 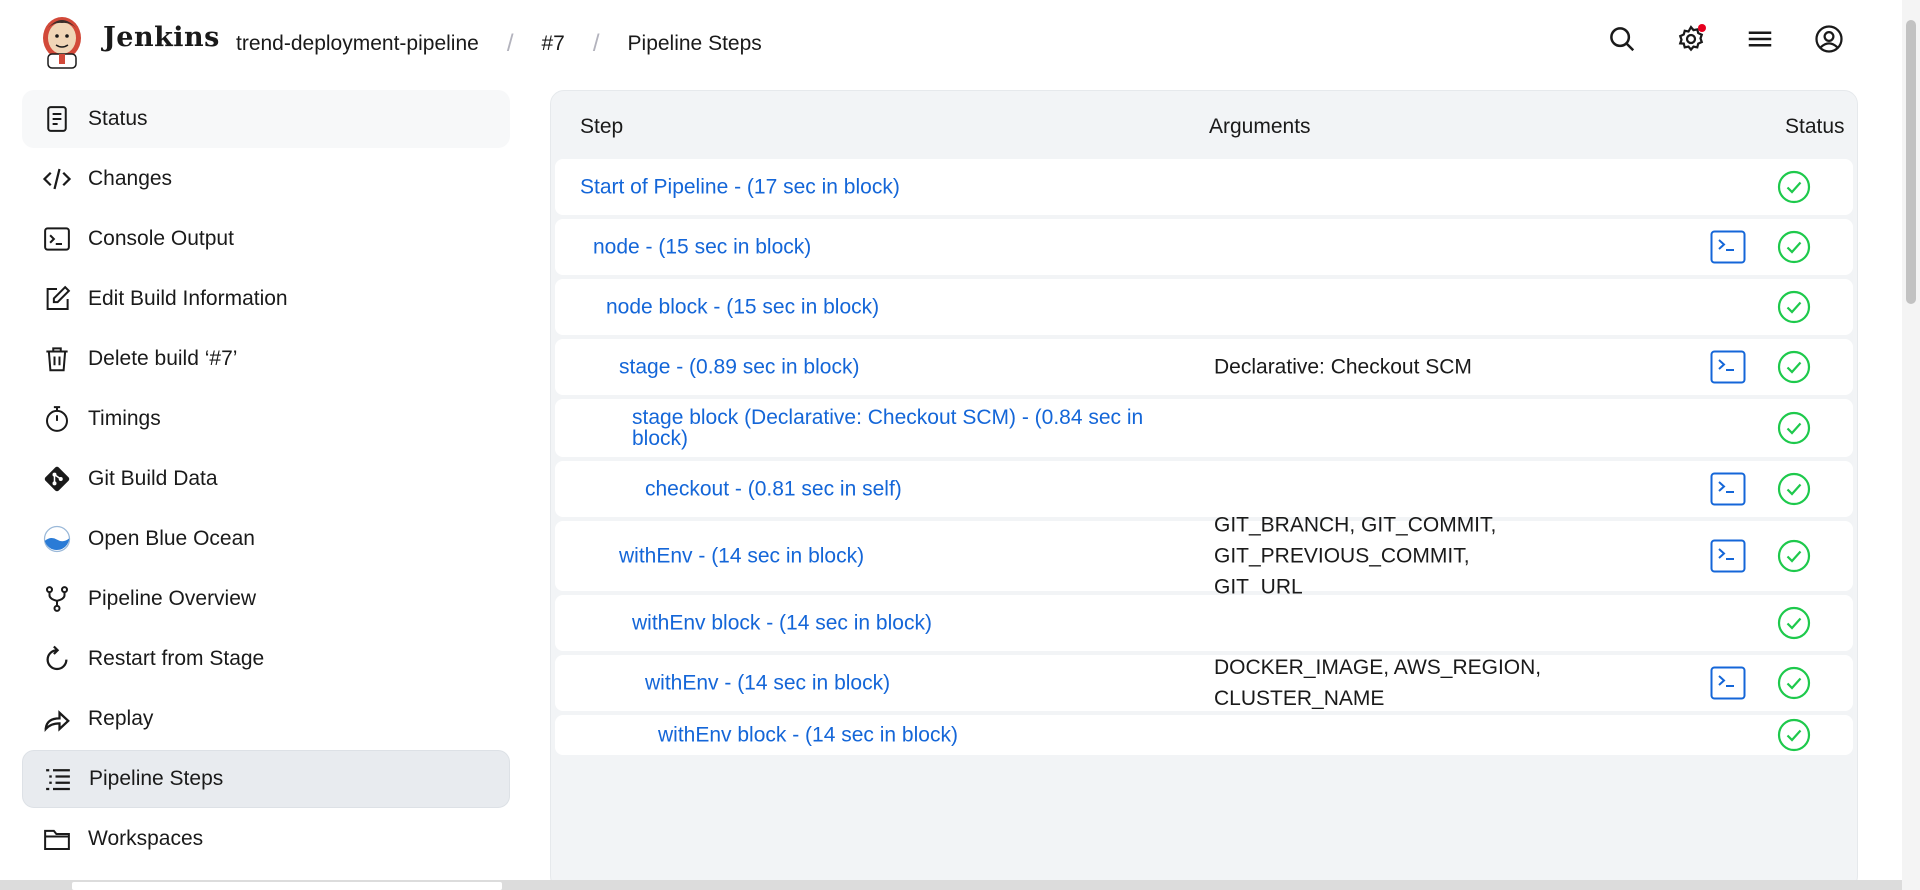 I want to click on notification-dot, so click(x=1702, y=28).